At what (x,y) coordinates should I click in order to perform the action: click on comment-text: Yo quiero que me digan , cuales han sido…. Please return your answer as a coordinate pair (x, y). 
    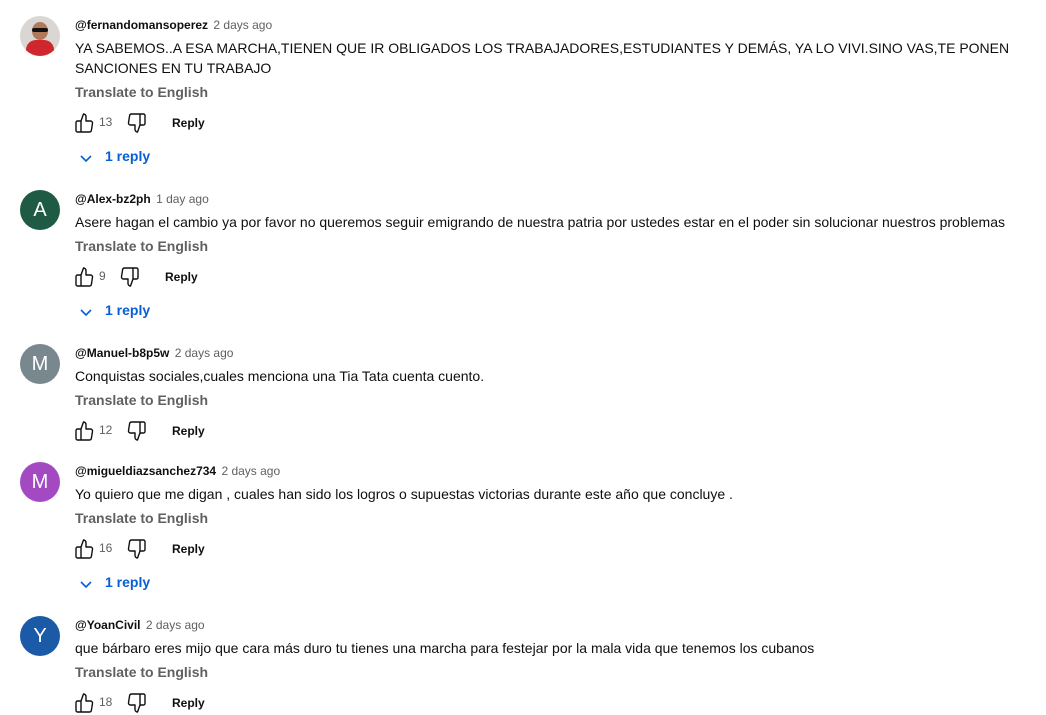
    Looking at the image, I should click on (404, 494).